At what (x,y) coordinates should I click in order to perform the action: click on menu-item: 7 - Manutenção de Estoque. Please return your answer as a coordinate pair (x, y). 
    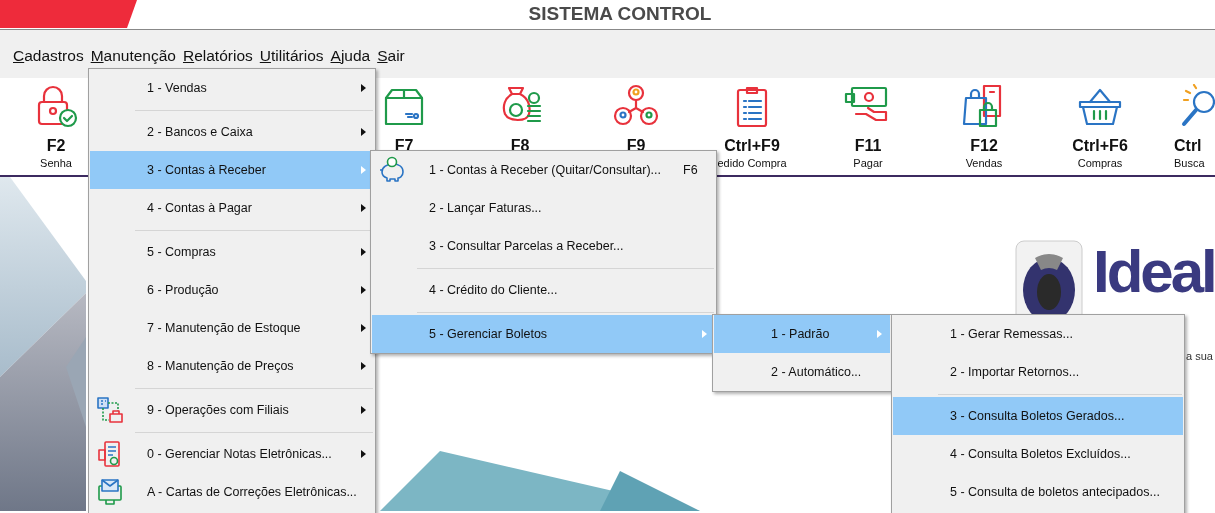
    Looking at the image, I should click on (232, 328).